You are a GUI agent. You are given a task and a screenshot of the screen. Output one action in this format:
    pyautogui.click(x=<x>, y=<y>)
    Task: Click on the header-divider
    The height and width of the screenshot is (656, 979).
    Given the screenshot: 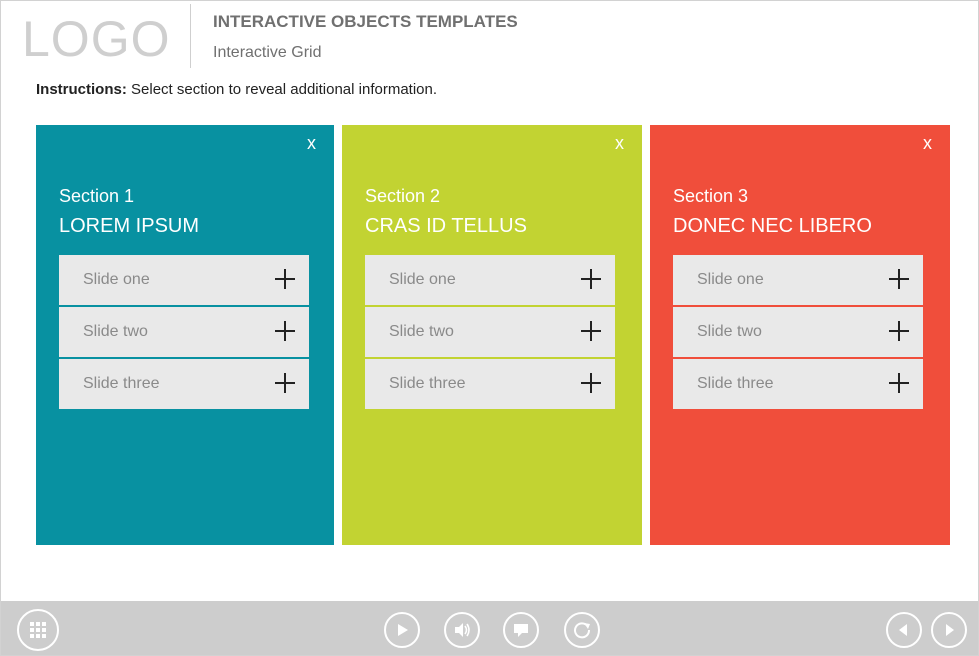 What is the action you would take?
    pyautogui.click(x=190, y=36)
    